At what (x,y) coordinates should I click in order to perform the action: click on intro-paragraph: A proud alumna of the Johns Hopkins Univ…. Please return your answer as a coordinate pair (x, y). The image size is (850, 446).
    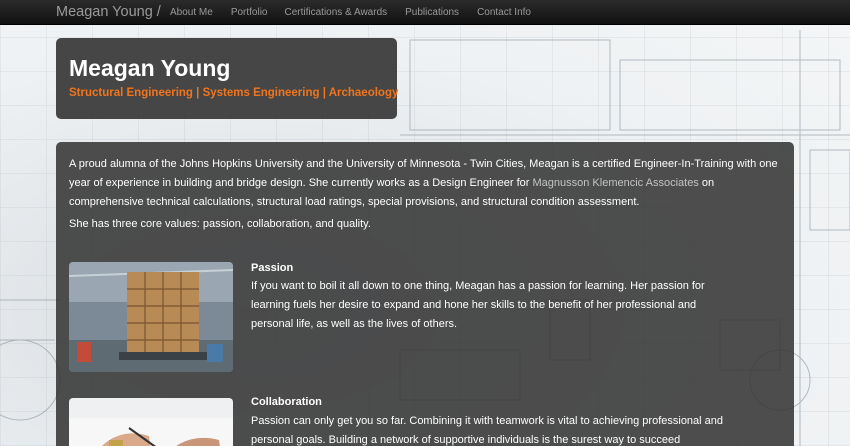
    Looking at the image, I should click on (427, 183).